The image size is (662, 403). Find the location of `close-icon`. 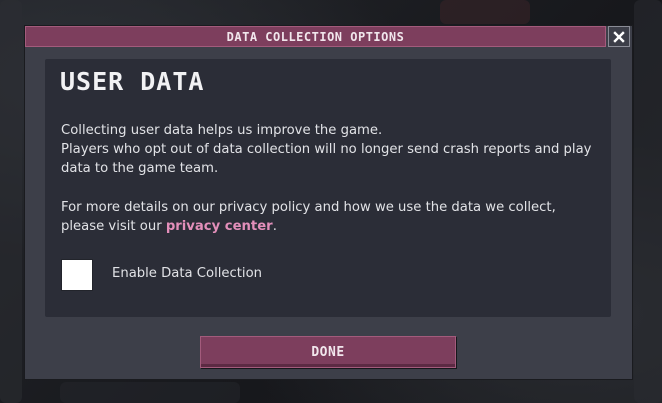

close-icon is located at coordinates (619, 36).